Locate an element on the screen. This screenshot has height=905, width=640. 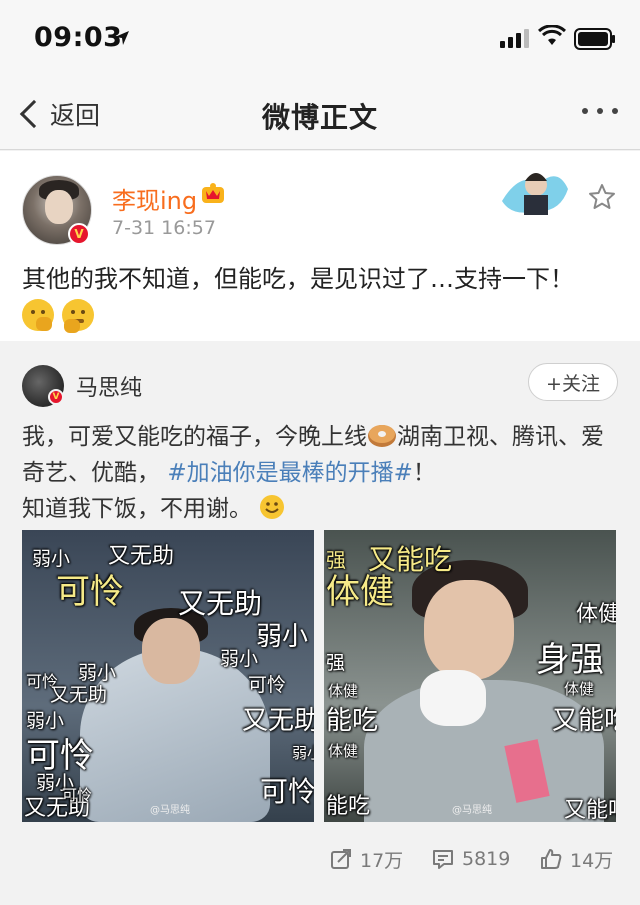
comment-button: 5819 is located at coordinates (471, 859).